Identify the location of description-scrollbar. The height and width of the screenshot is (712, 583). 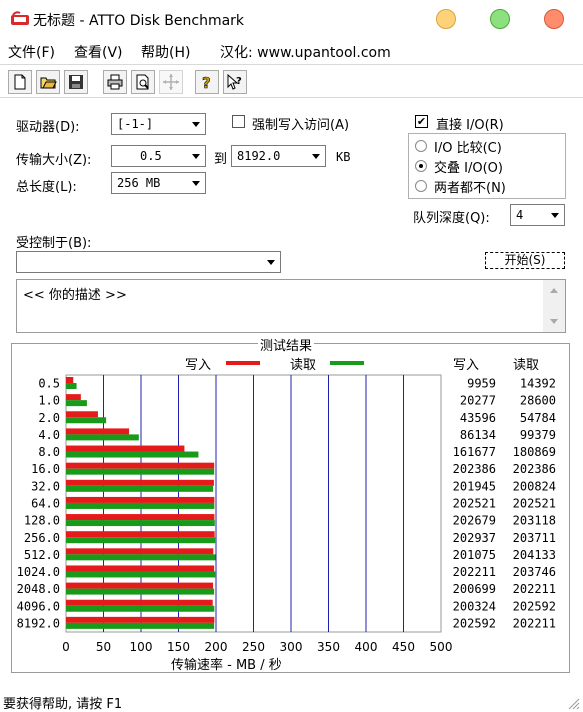
(554, 306).